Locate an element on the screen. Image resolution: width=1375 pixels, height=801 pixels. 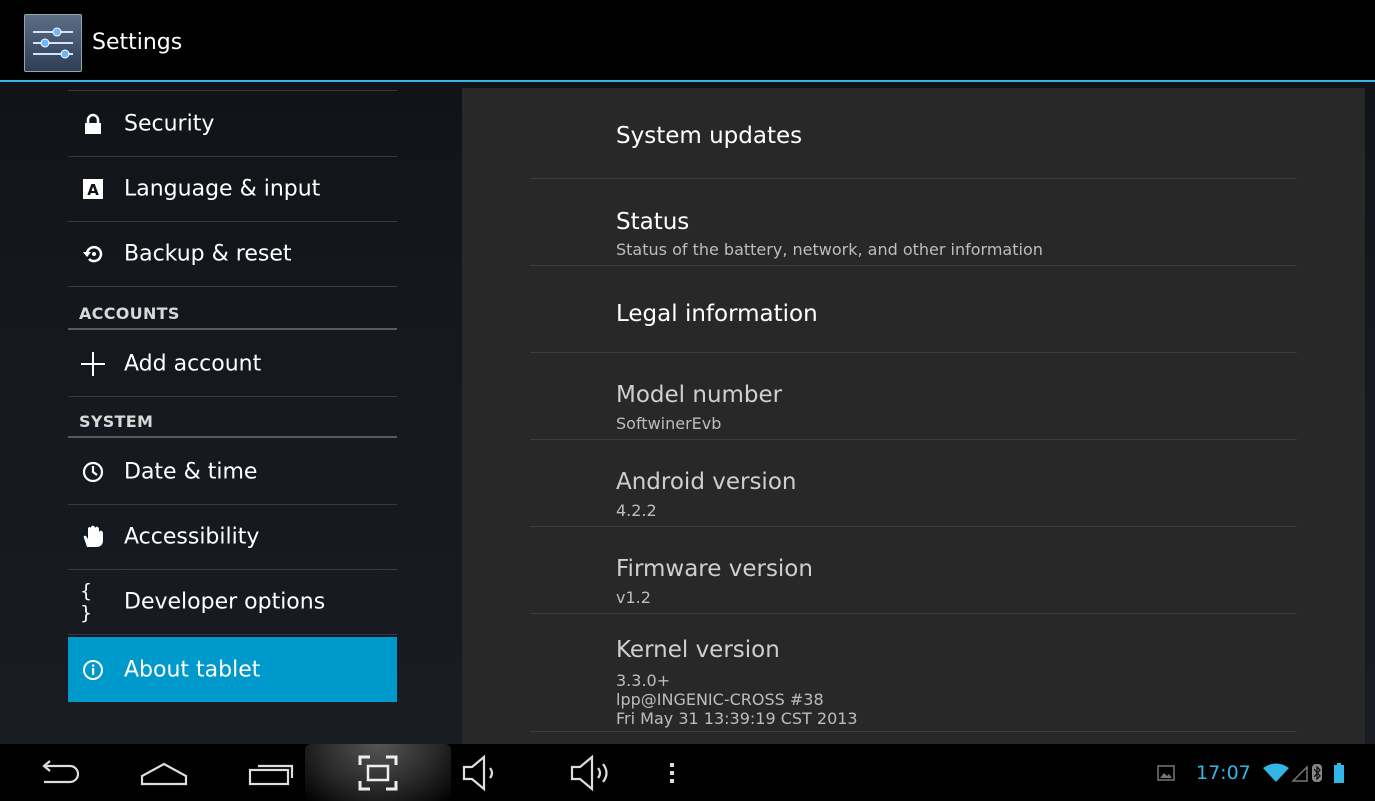
model-number-item: Model number SoftwinerEvb is located at coordinates (913, 396).